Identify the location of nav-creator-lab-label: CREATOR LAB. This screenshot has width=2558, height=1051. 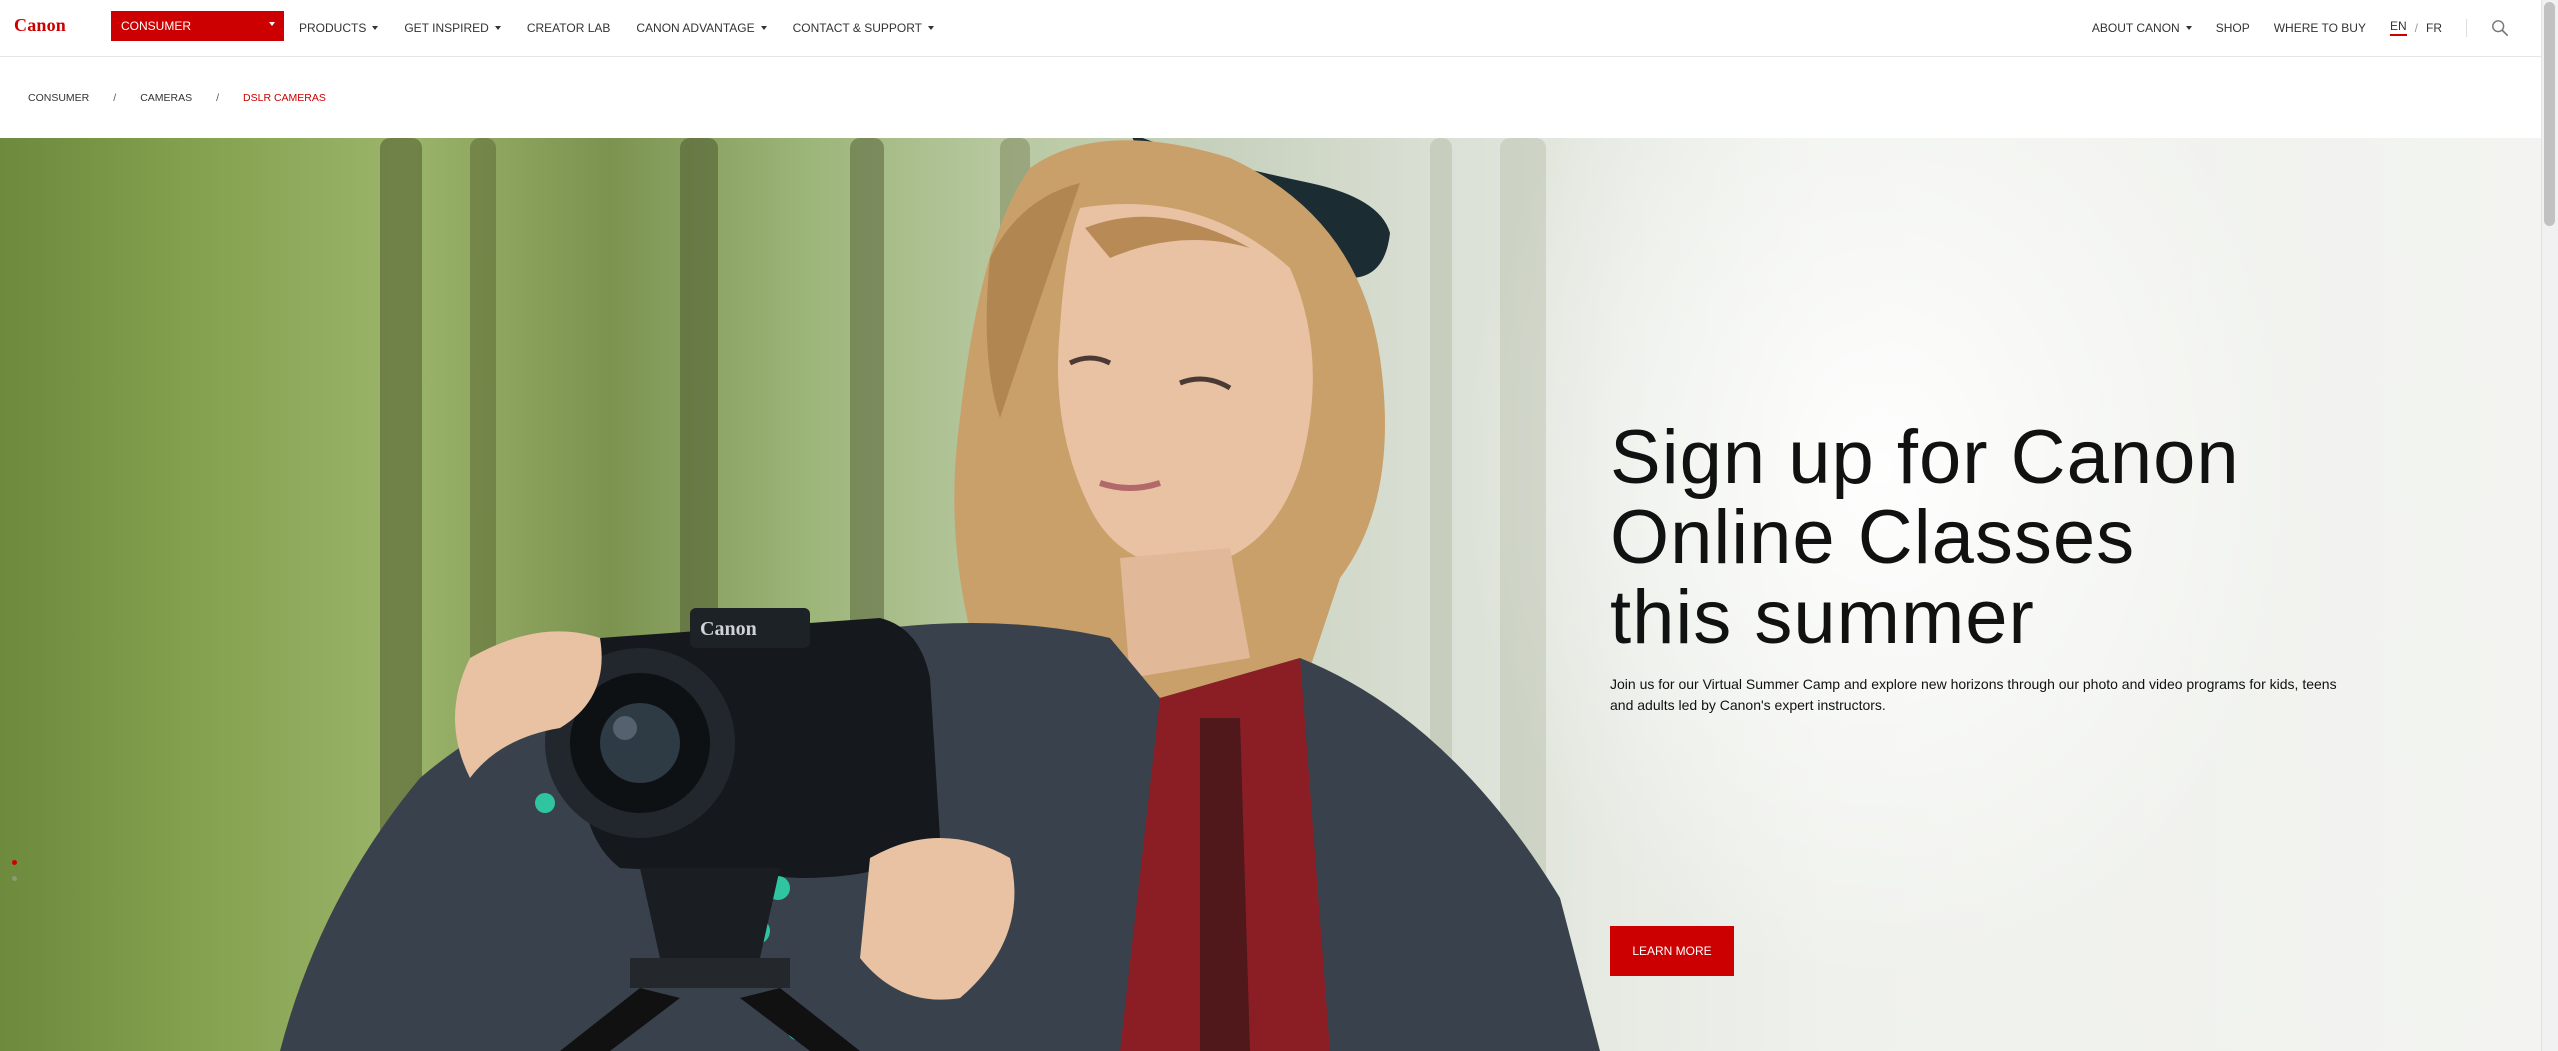
(568, 27).